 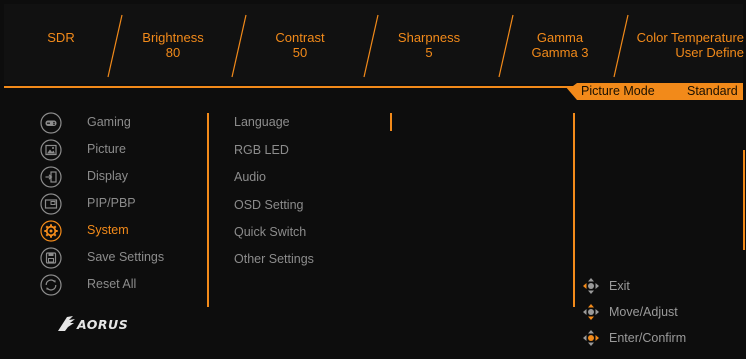 I want to click on submenu-item-osd-setting: OSD Setting, so click(x=268, y=205).